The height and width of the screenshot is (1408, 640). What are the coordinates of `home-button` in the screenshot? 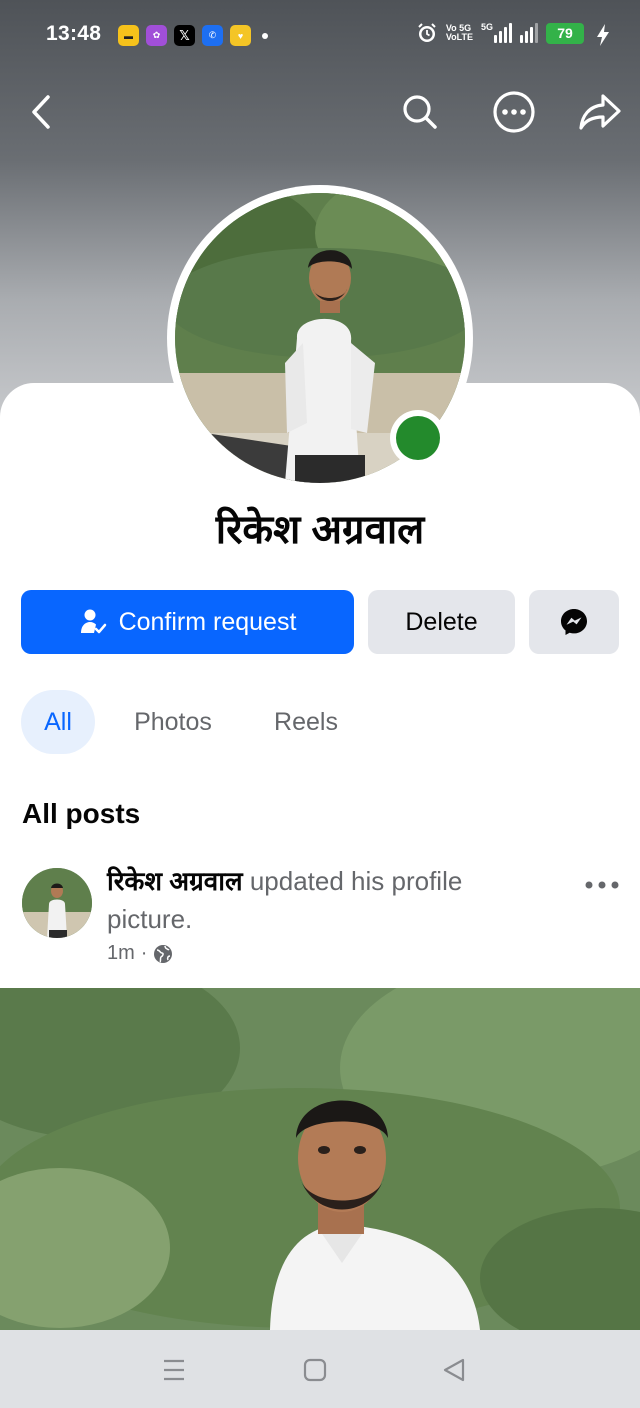 It's located at (315, 1370).